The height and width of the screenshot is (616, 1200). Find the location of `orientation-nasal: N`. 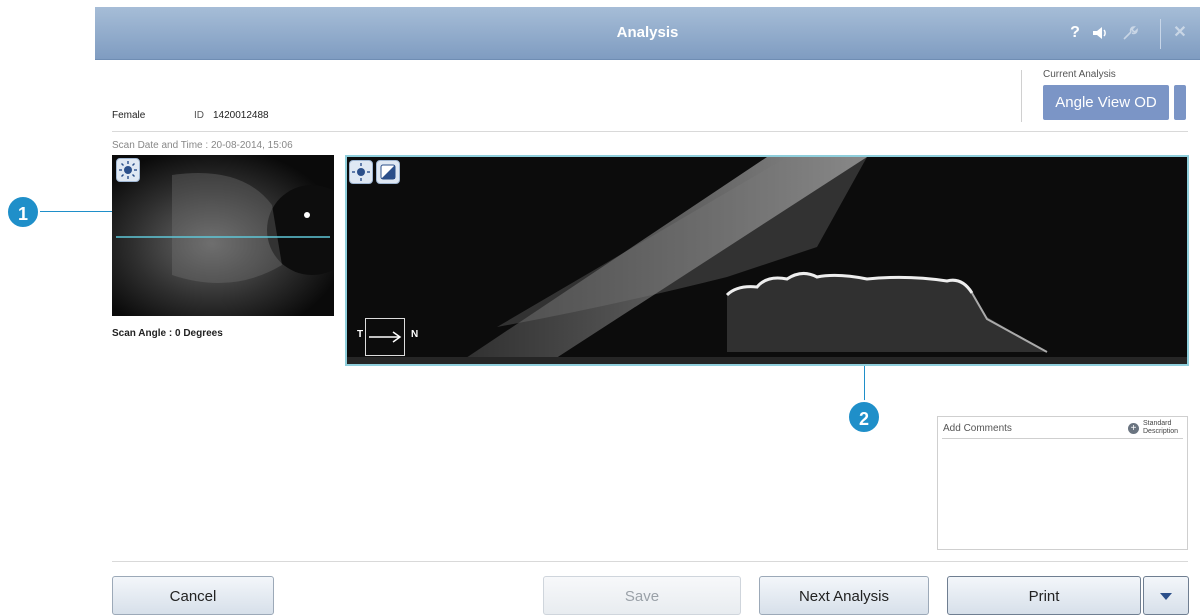

orientation-nasal: N is located at coordinates (415, 334).